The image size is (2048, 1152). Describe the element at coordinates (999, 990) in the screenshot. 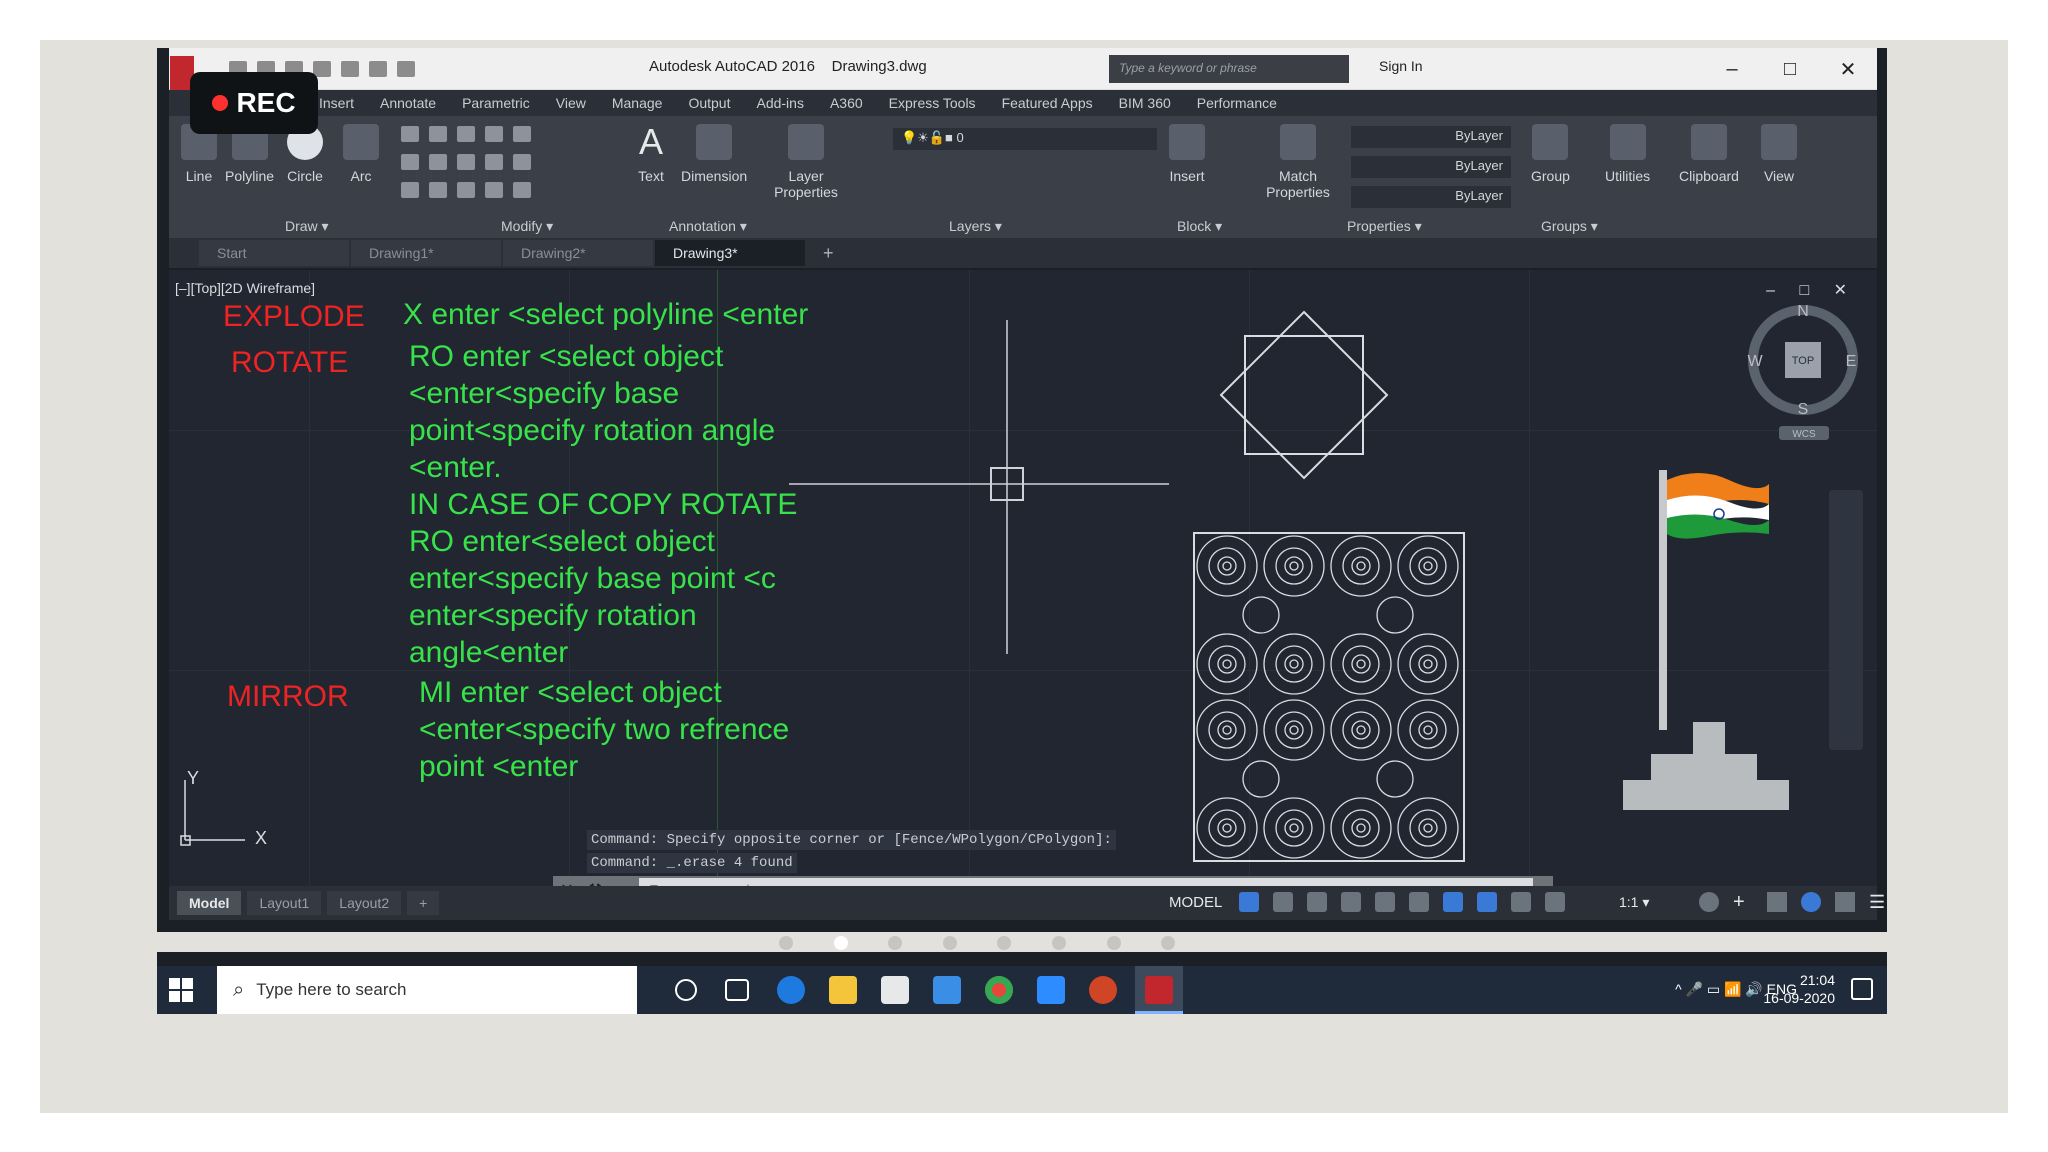

I see `chrome-icon` at that location.